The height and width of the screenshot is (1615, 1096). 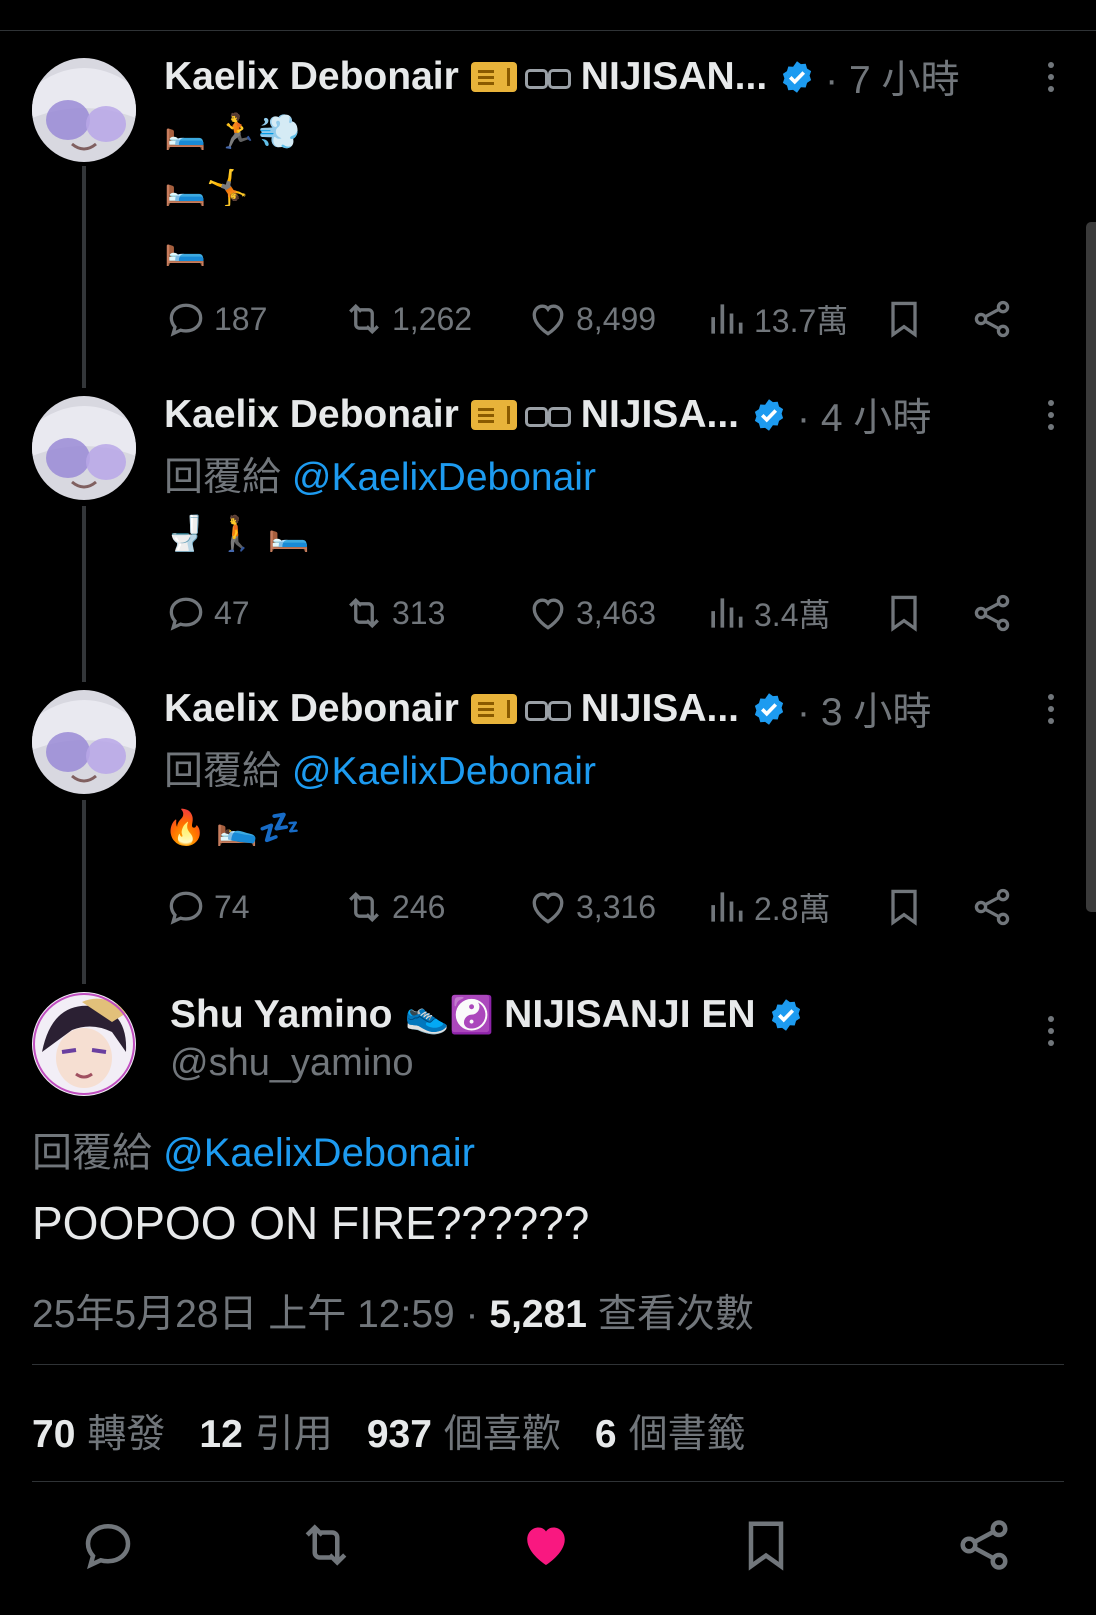 I want to click on retweets-stat: 70 轉發, so click(x=98, y=1431).